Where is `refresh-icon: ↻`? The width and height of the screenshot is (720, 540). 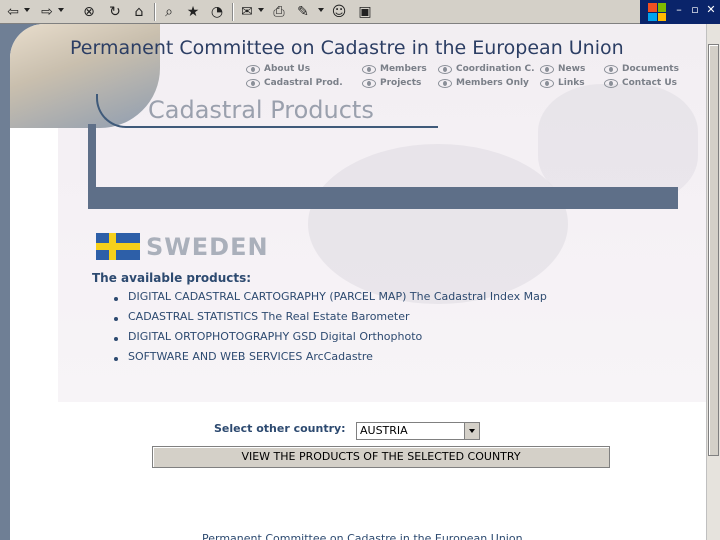 refresh-icon: ↻ is located at coordinates (115, 12).